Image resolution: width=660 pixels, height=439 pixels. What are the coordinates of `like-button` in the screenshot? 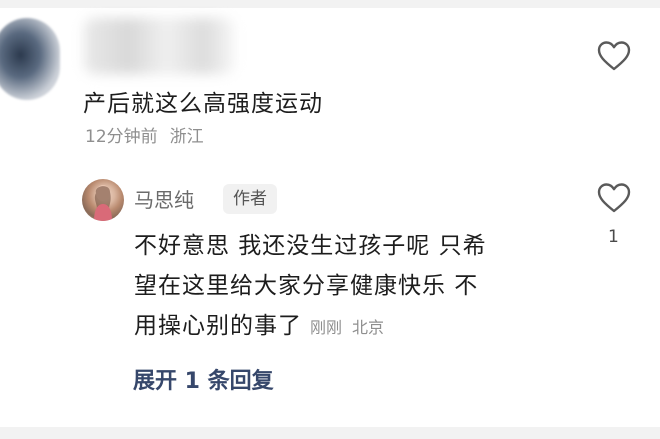 It's located at (614, 56).